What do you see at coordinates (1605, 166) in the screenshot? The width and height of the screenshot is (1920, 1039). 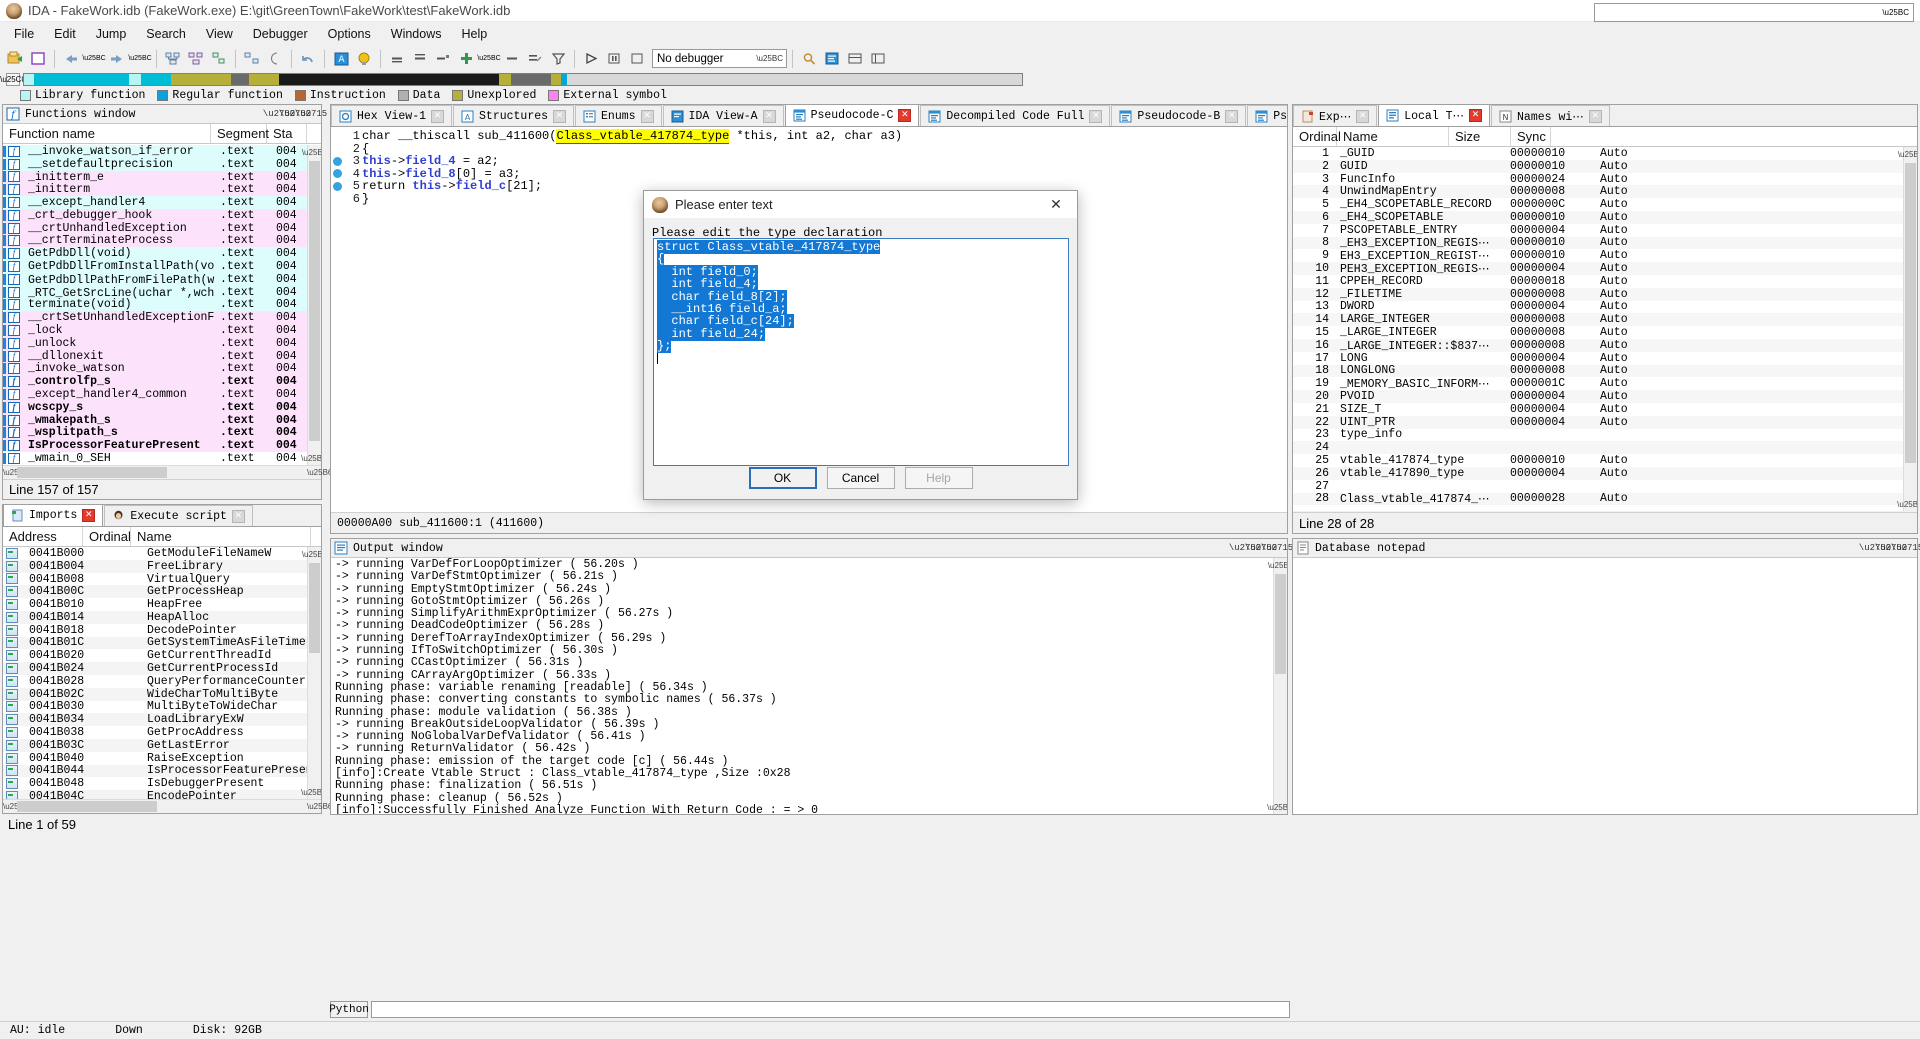 I see `local-type-row: 2 GUID 00000010 Auto` at bounding box center [1605, 166].